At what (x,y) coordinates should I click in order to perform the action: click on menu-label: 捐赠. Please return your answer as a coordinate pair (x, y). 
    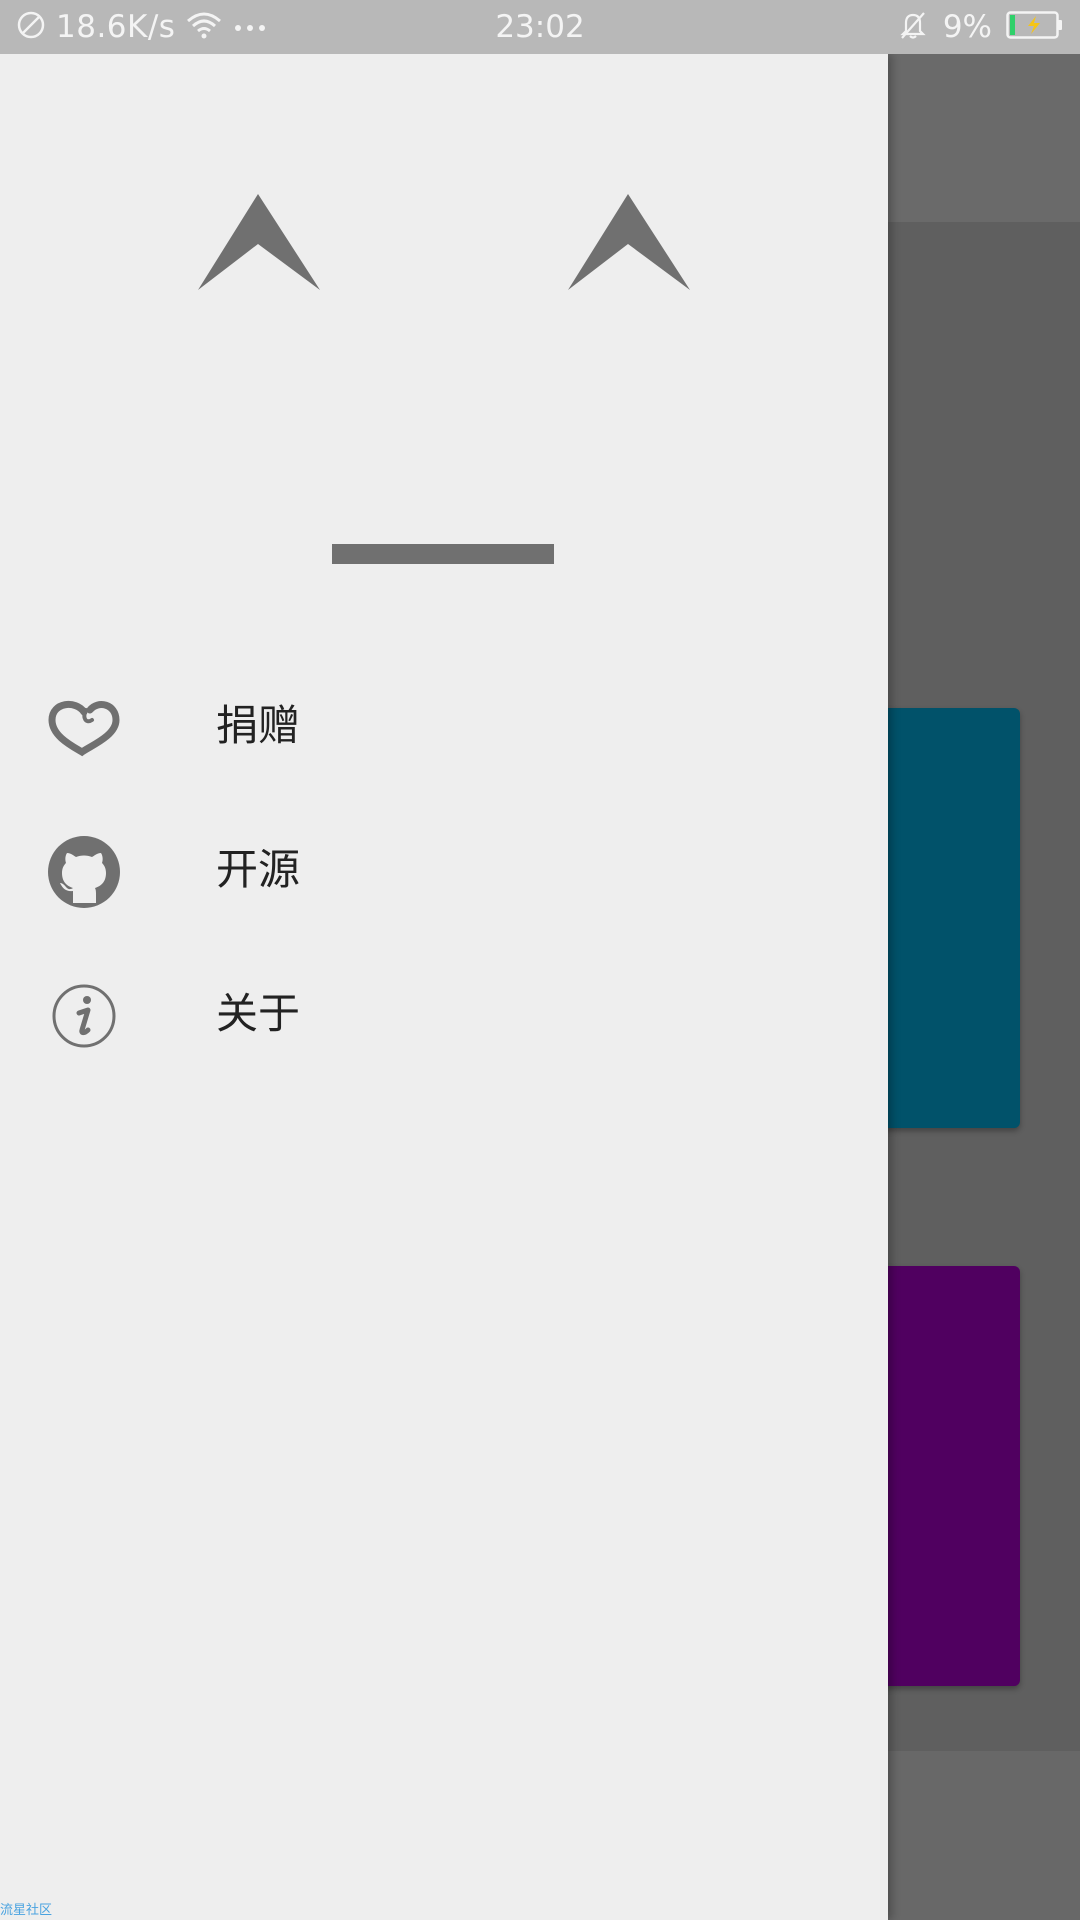
    Looking at the image, I should click on (258, 725).